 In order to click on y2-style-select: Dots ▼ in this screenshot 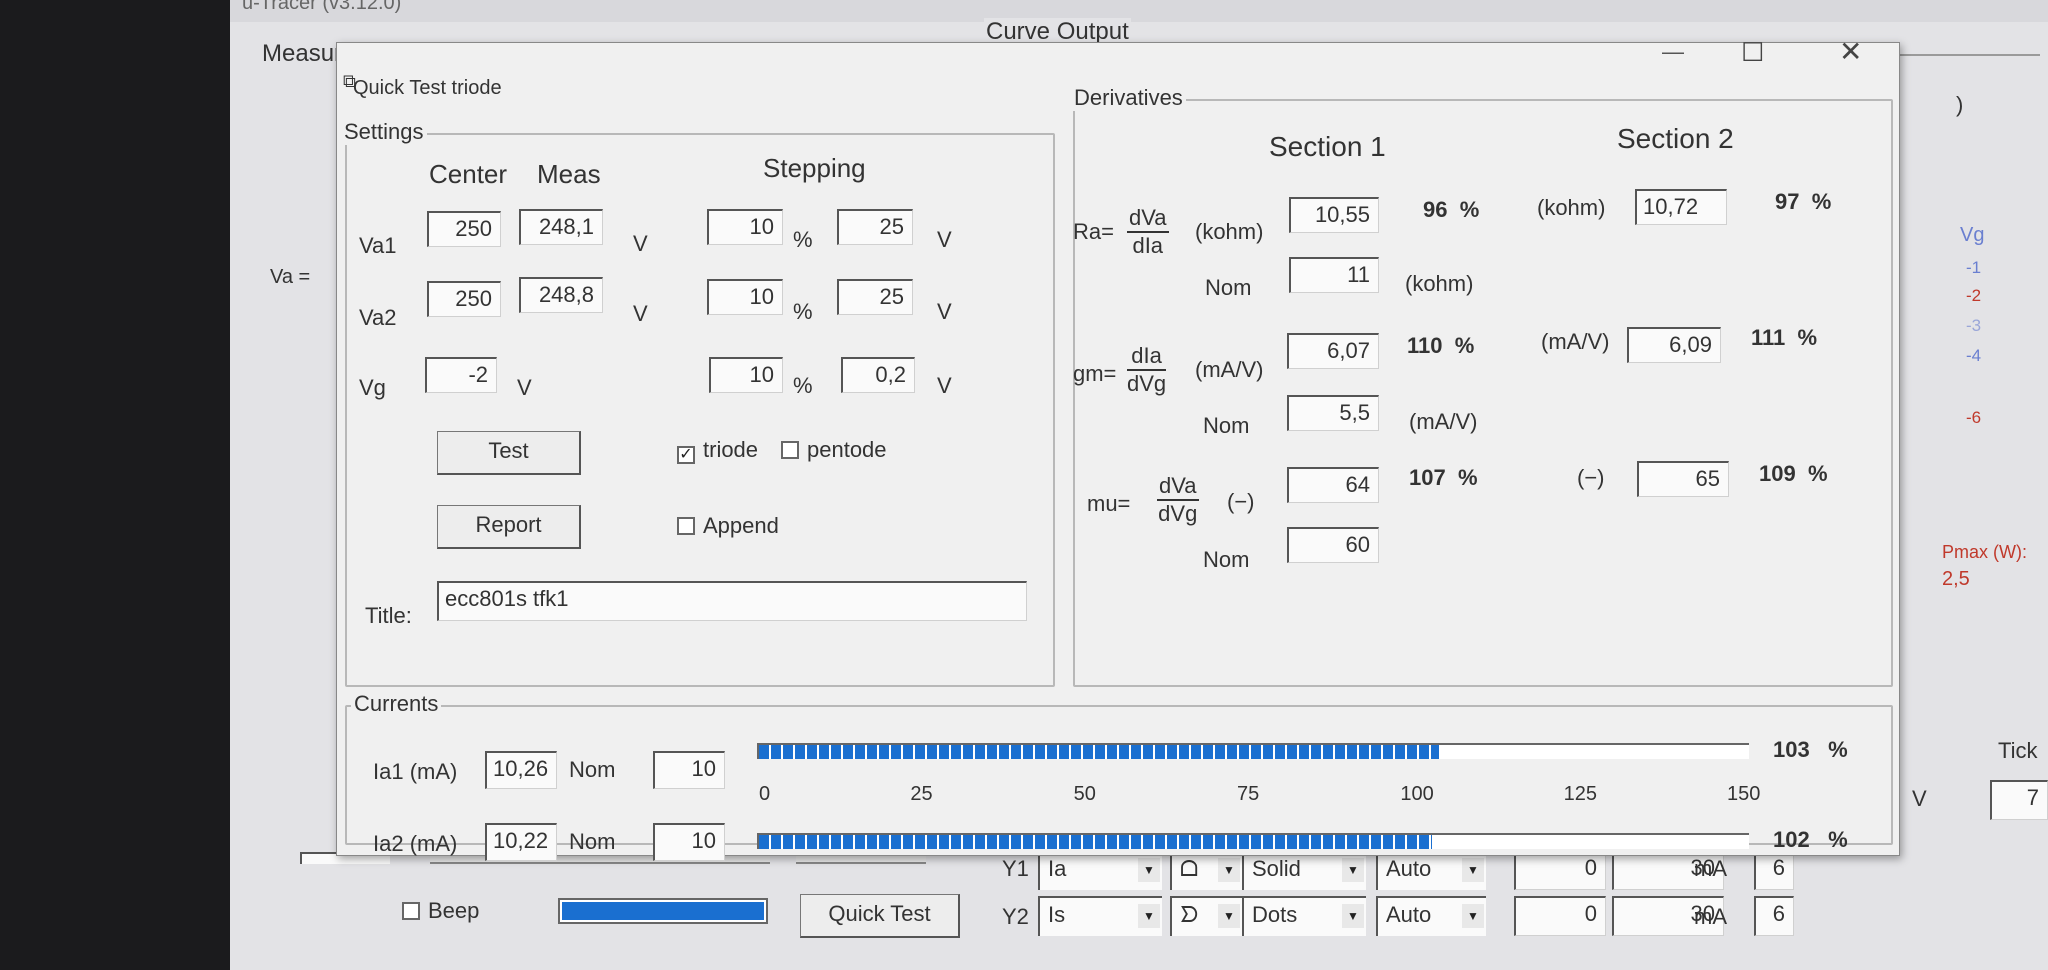, I will do `click(1304, 916)`.